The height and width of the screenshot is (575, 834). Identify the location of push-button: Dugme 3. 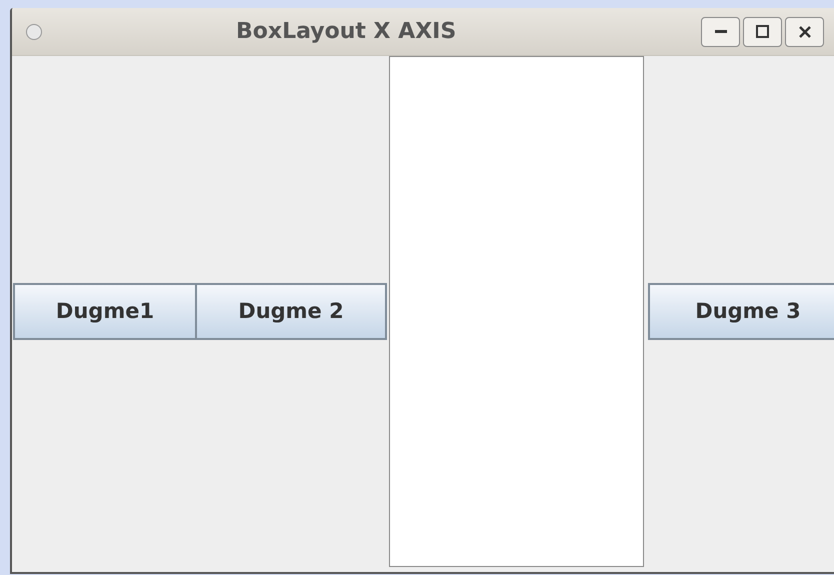
(741, 311).